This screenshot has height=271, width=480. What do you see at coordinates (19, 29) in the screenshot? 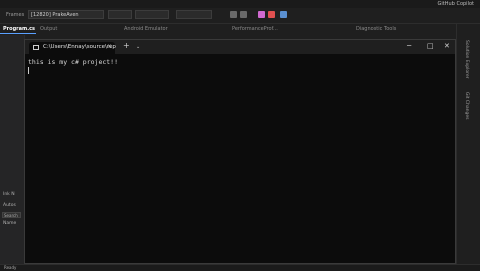
I see `tab-program-cs: Program.cs` at bounding box center [19, 29].